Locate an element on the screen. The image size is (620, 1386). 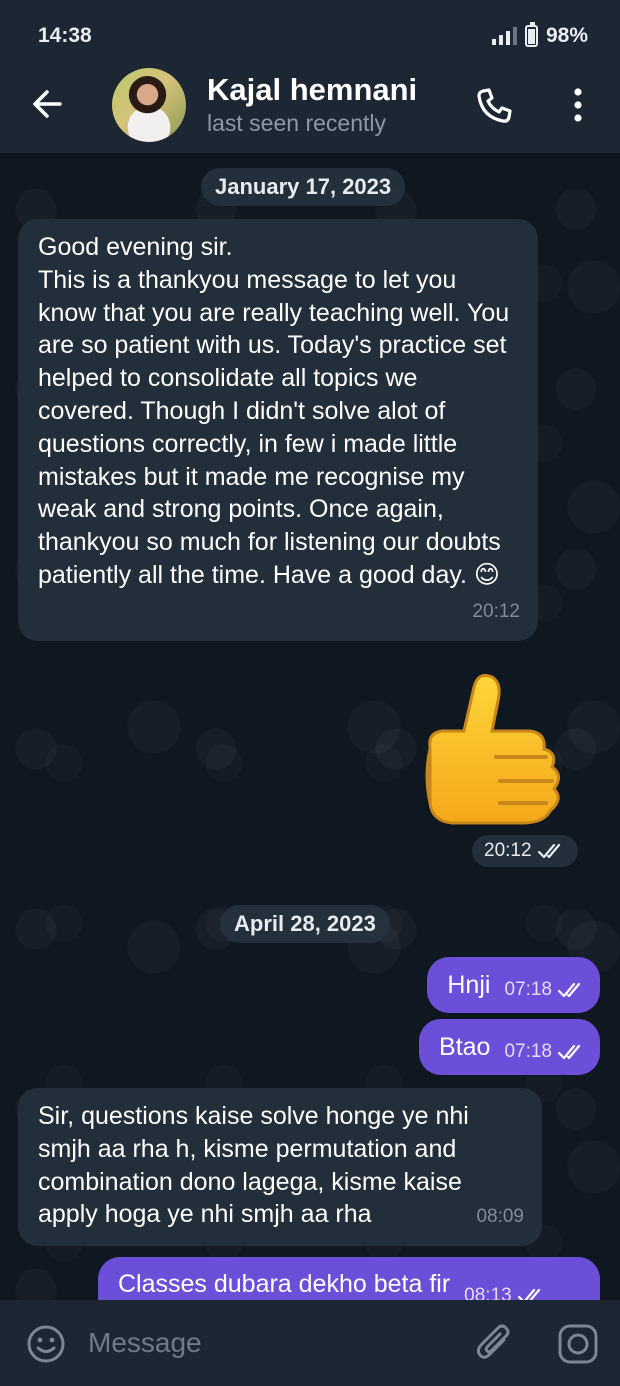
date-separator: January 17, 2023 is located at coordinates (303, 187).